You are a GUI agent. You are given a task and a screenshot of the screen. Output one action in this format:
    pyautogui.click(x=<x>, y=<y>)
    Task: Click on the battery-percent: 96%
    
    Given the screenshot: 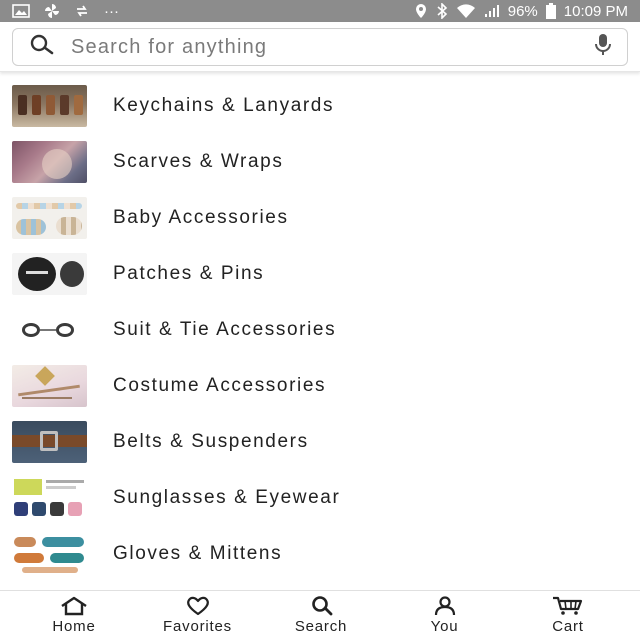 What is the action you would take?
    pyautogui.click(x=522, y=11)
    